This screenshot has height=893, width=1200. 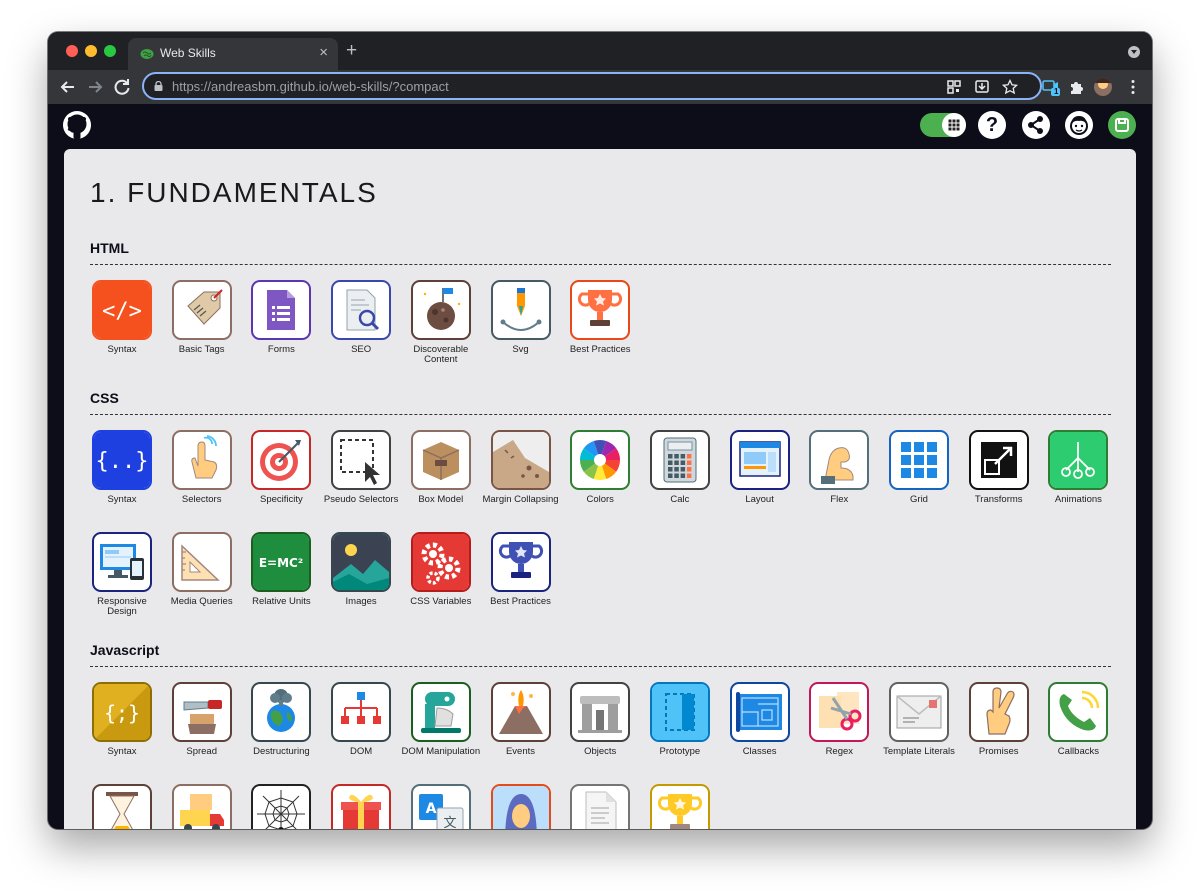 I want to click on skill-grid: Grid, so click(x=919, y=467).